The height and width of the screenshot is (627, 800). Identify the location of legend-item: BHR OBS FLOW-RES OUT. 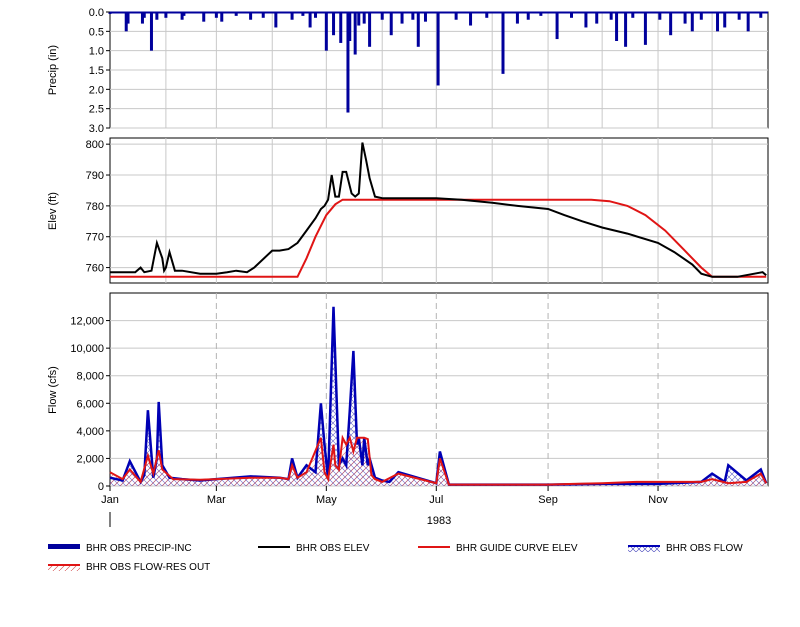
(129, 567).